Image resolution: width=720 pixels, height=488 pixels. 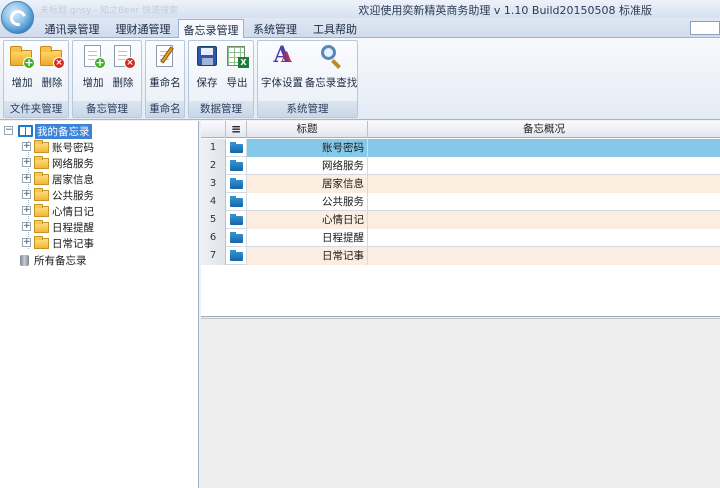 I want to click on tree-node-folder: + 心情日记, so click(x=107, y=211).